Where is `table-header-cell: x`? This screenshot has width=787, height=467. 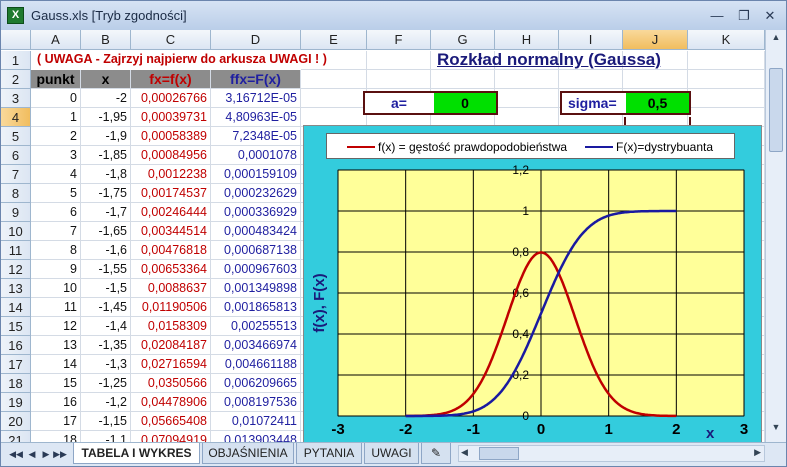 table-header-cell: x is located at coordinates (106, 79).